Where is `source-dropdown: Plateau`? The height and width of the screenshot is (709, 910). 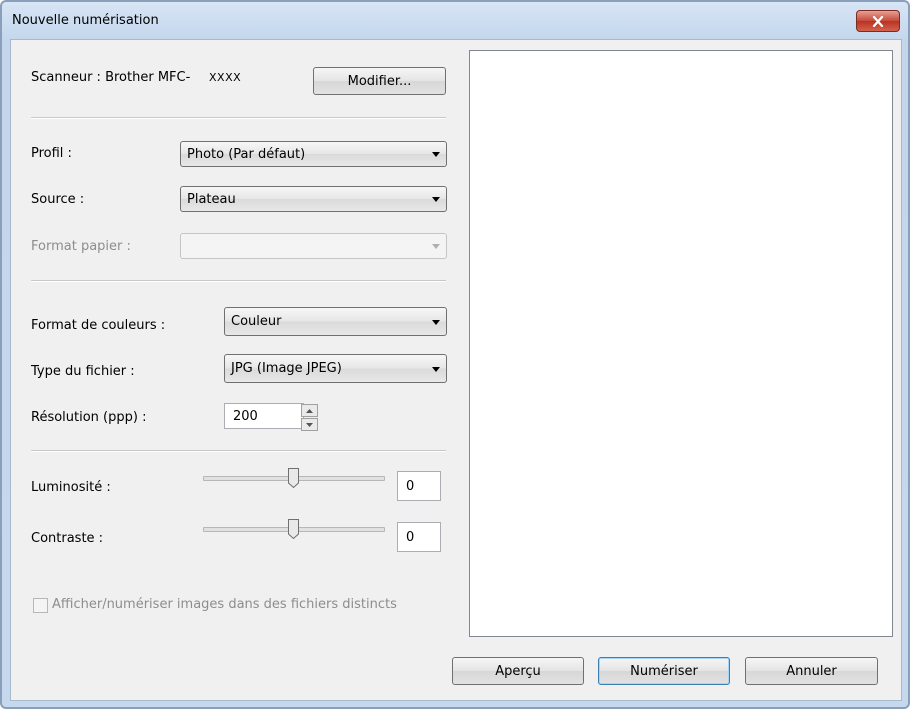 source-dropdown: Plateau is located at coordinates (313, 199).